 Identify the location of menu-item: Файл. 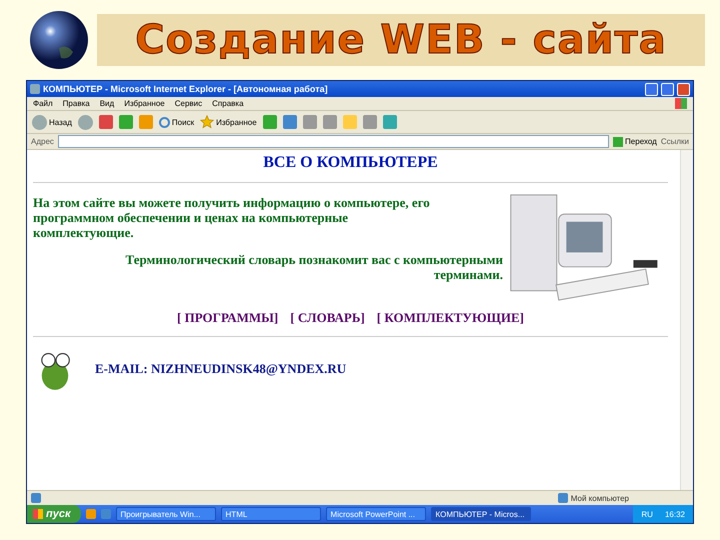
(43, 103).